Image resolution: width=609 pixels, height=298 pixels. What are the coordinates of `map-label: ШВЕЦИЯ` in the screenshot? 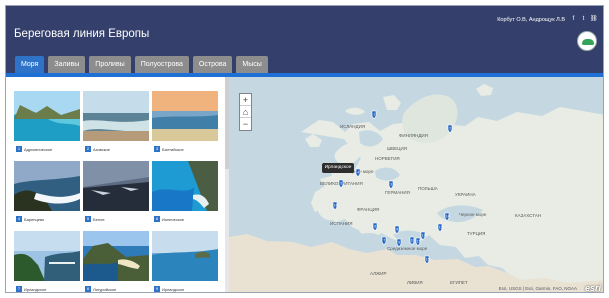 It's located at (397, 148).